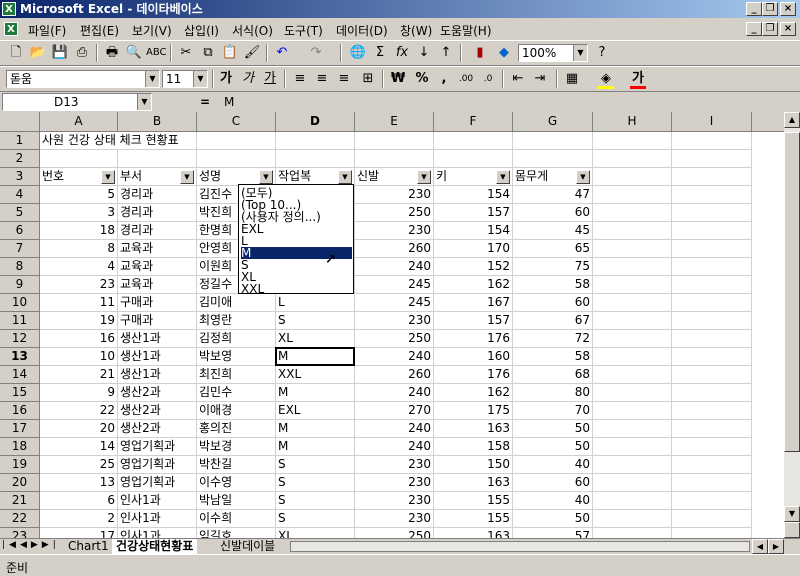  Describe the element at coordinates (473, 122) in the screenshot. I see `column-header-f: F` at that location.